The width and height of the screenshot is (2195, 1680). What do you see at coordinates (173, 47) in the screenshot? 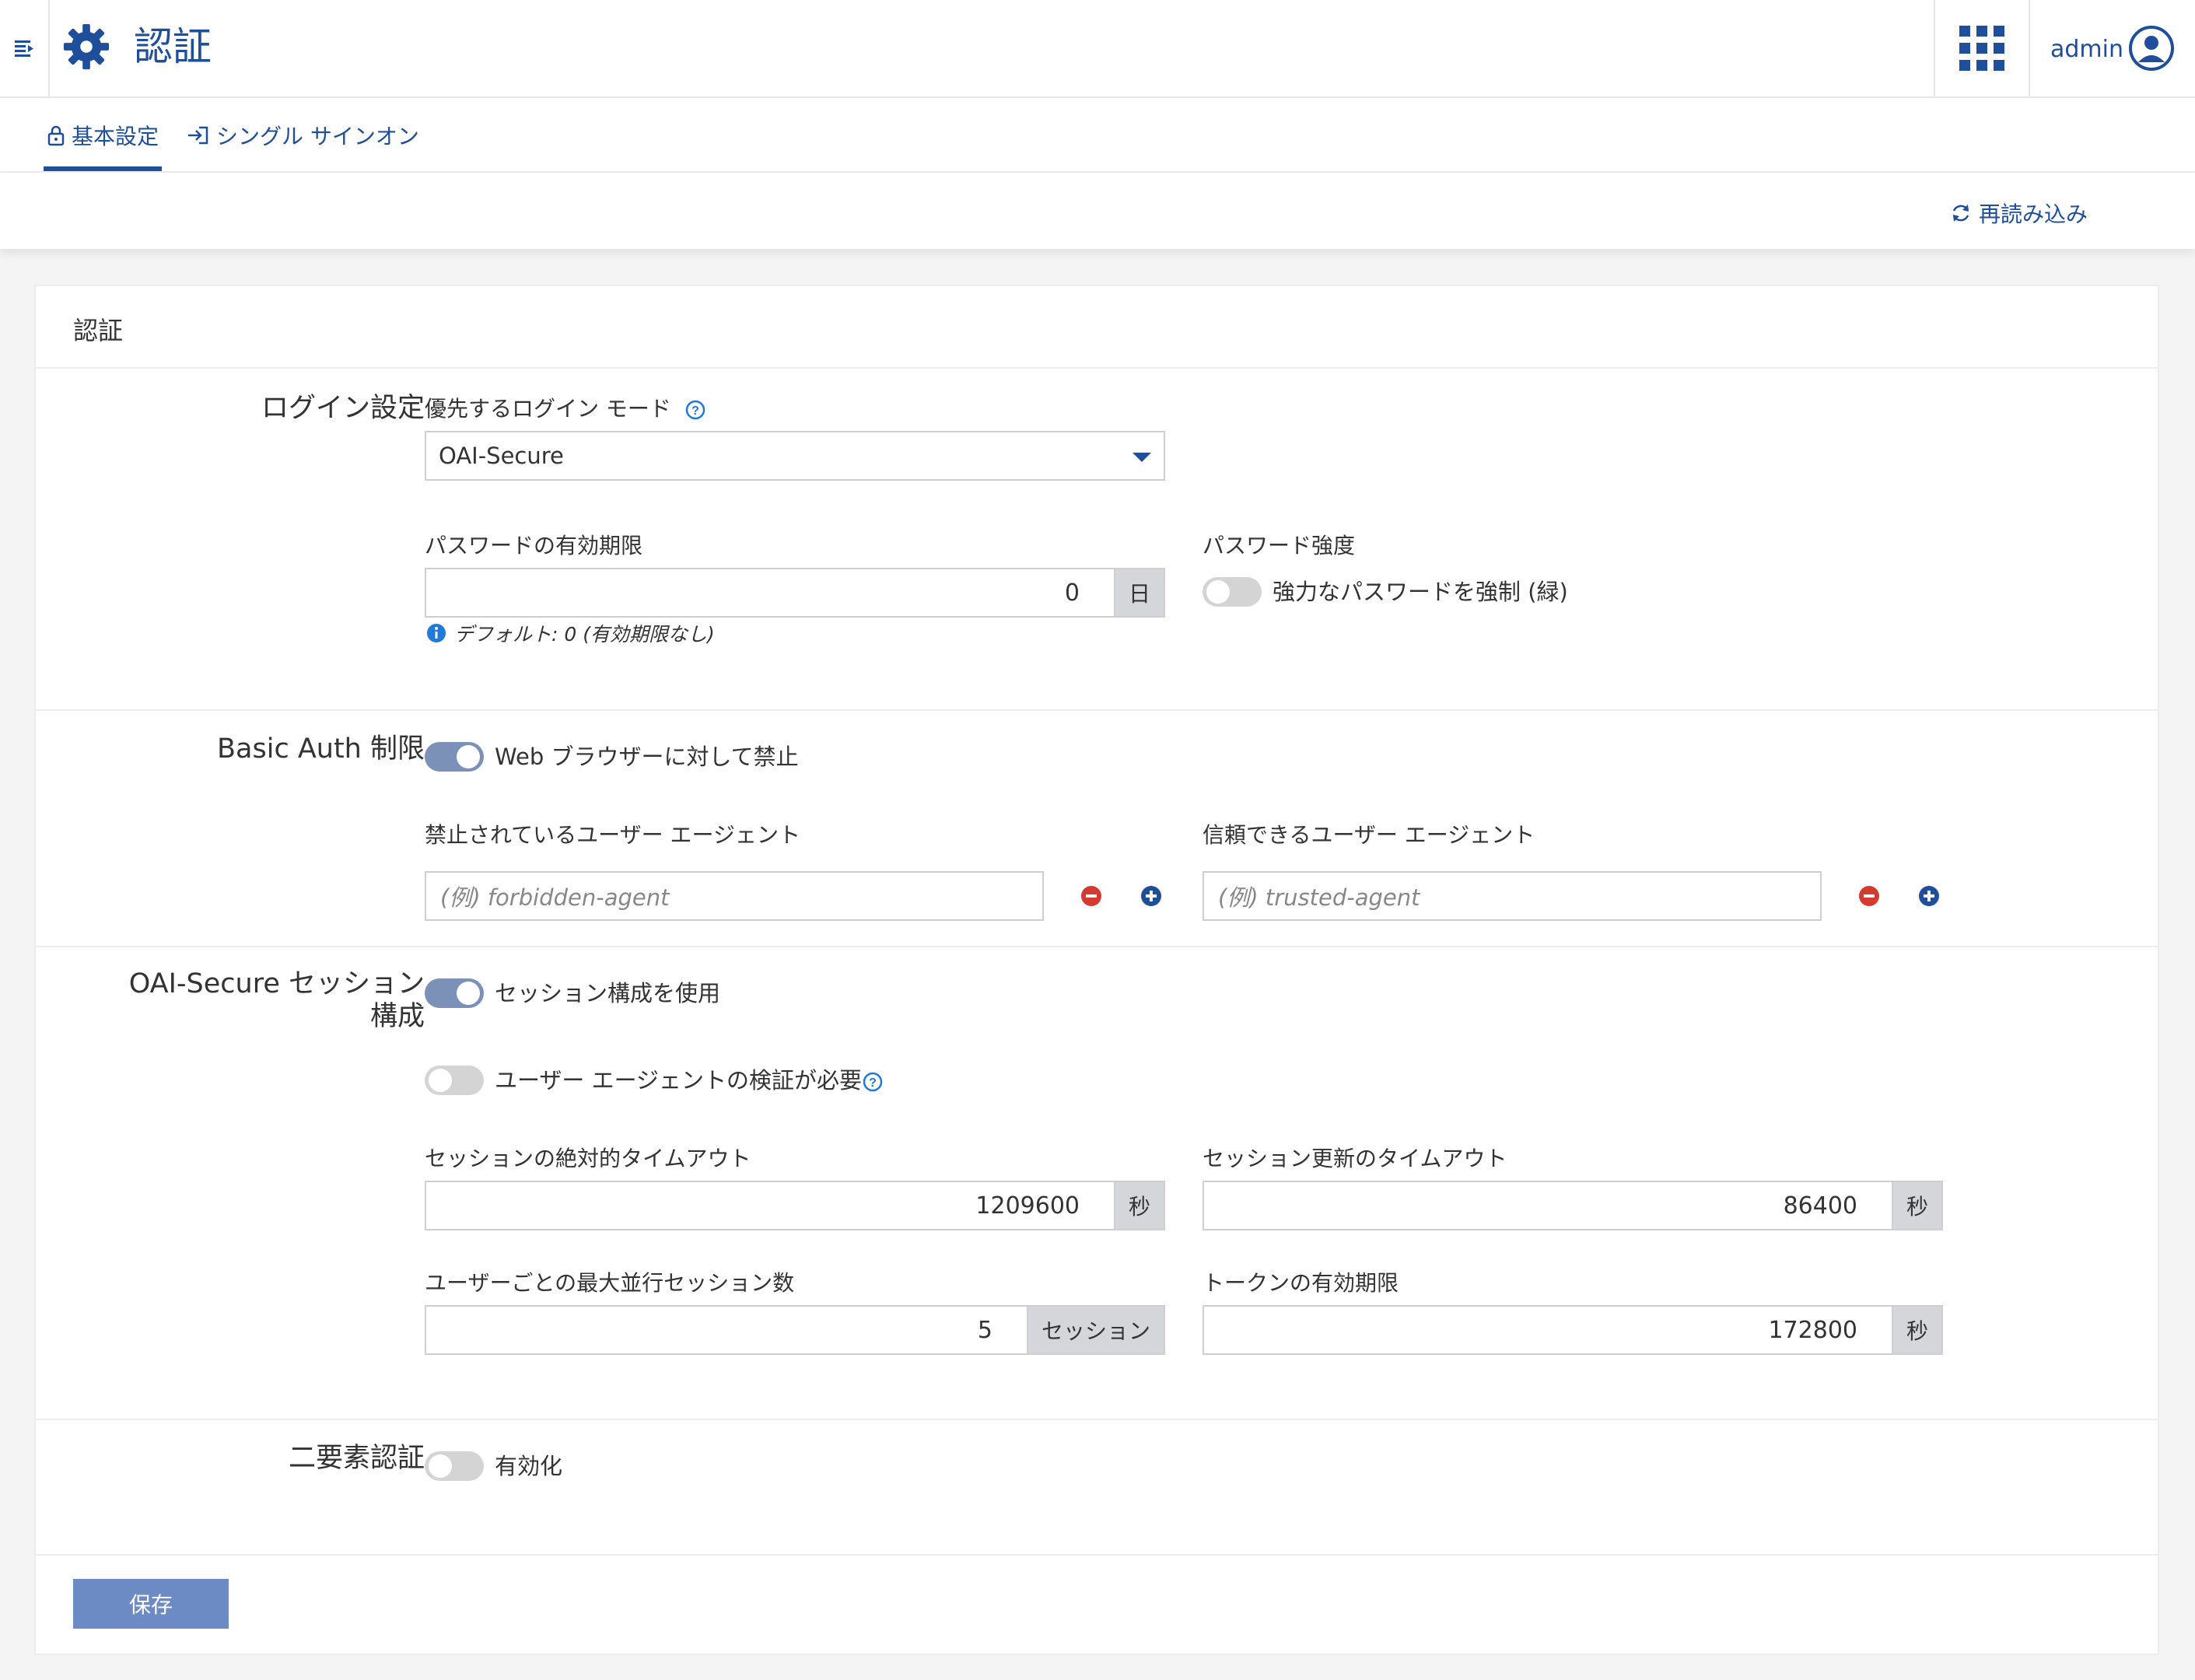
I see `page-title: 認証` at bounding box center [173, 47].